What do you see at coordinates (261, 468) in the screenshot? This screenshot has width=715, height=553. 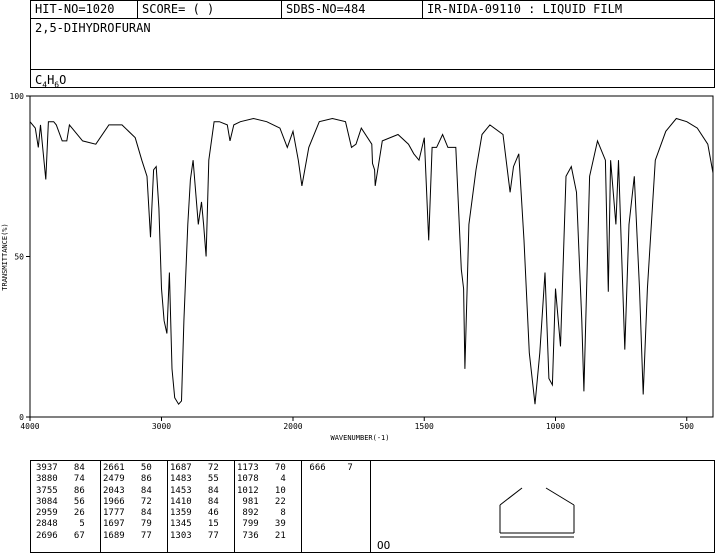 I see `peak-row: 1173 70` at bounding box center [261, 468].